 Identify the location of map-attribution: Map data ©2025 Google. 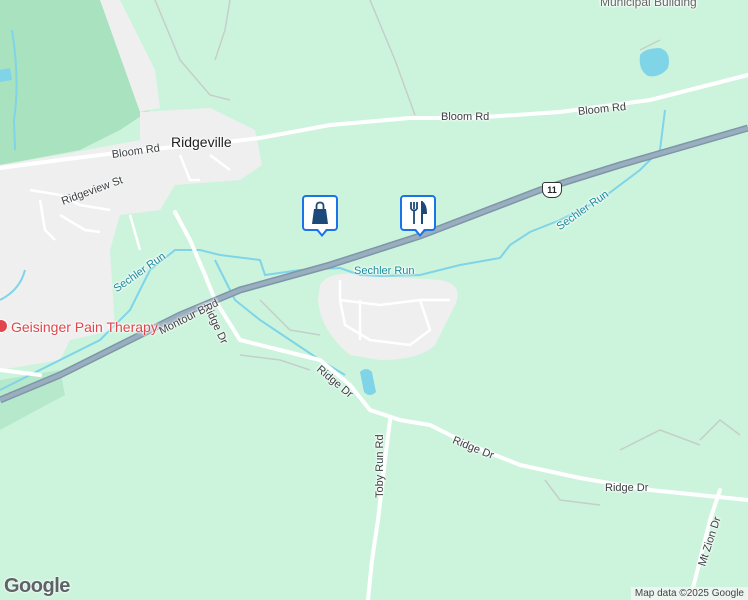
(689, 593).